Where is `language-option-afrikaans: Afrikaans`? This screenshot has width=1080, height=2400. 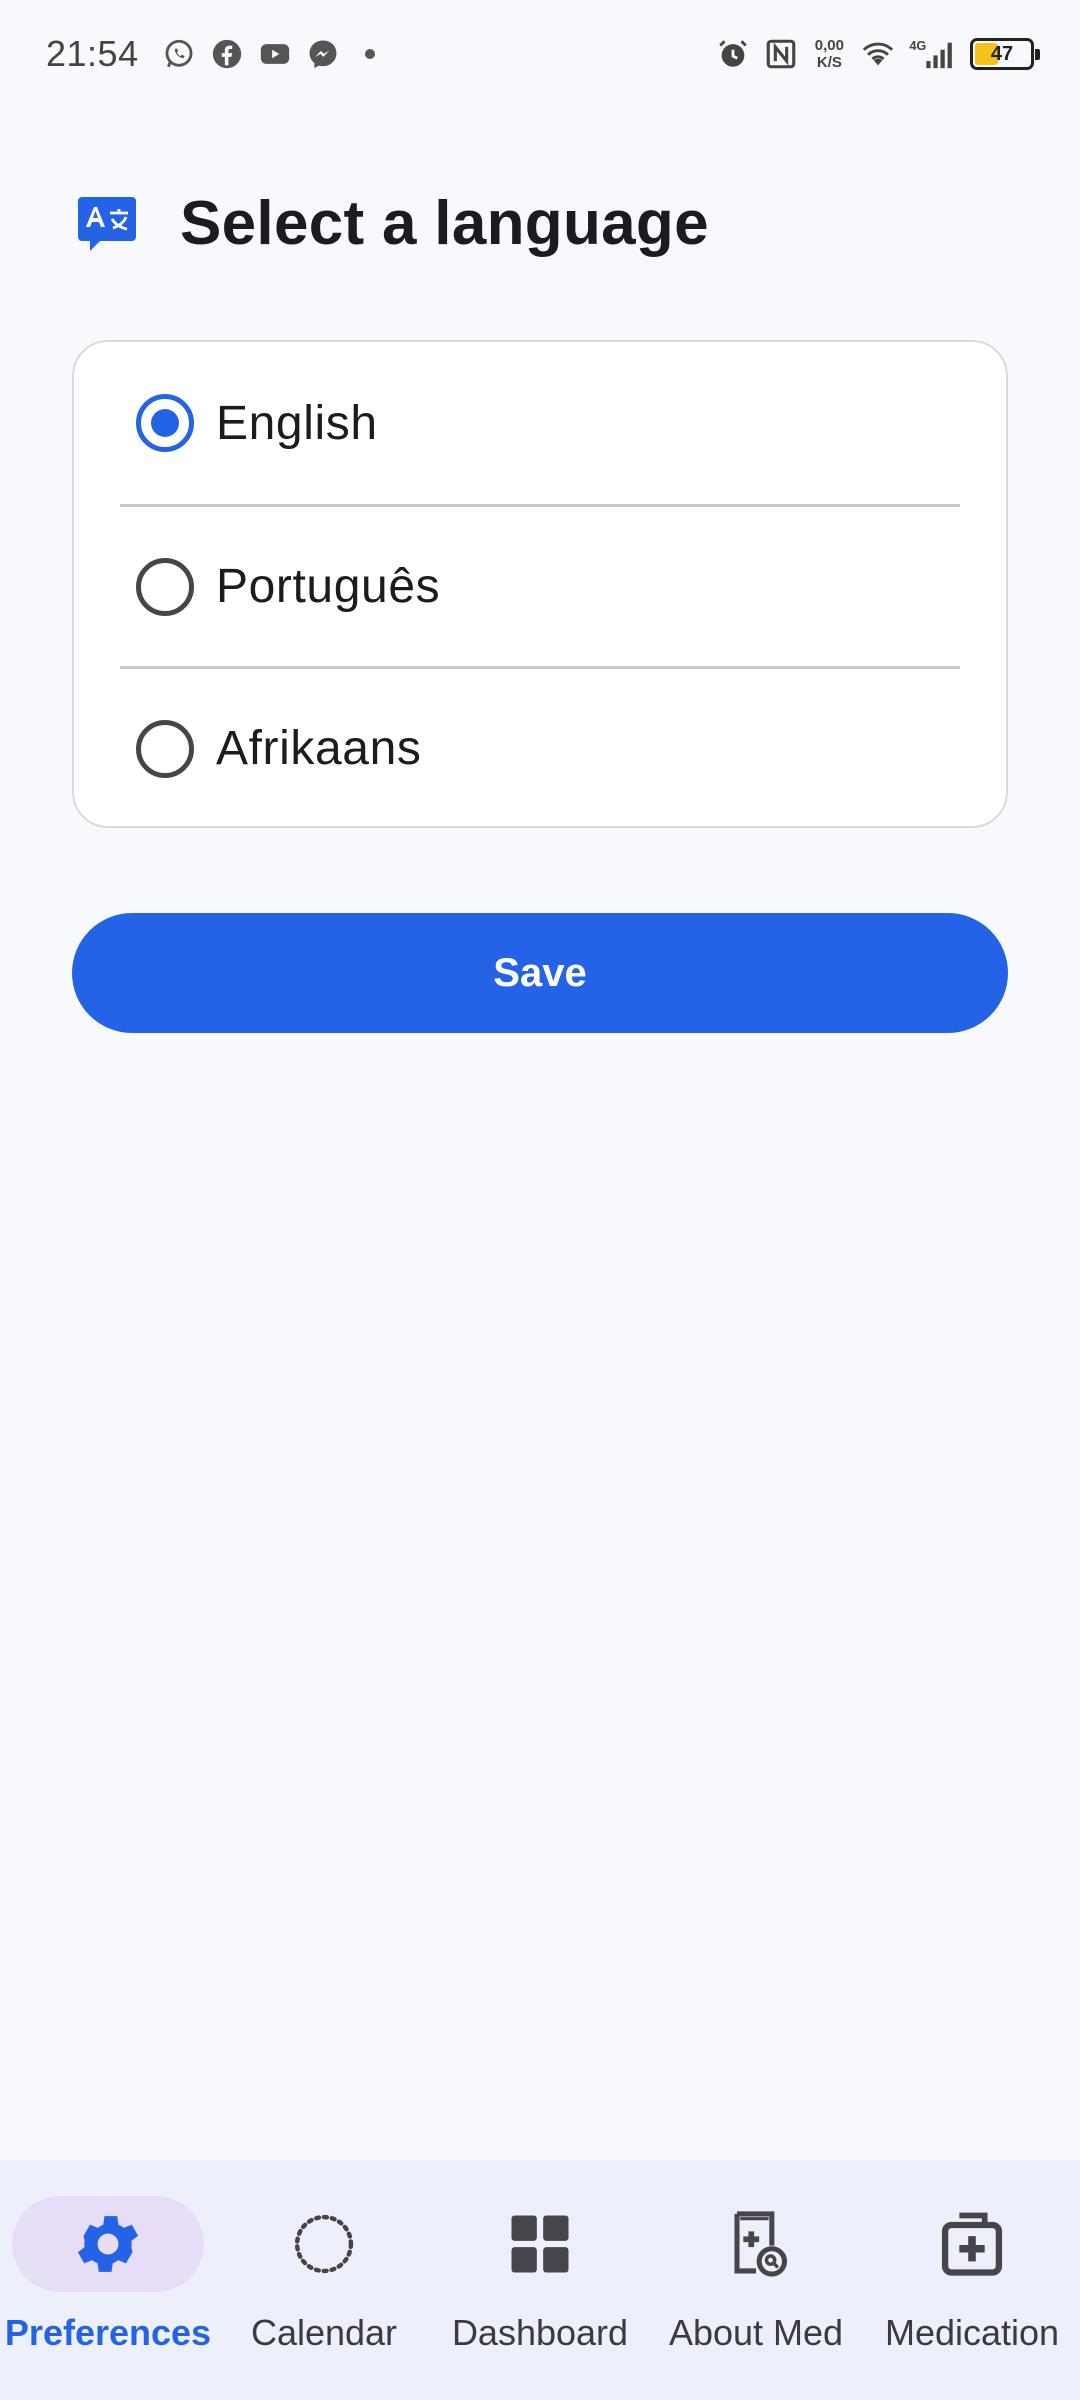 language-option-afrikaans: Afrikaans is located at coordinates (540, 747).